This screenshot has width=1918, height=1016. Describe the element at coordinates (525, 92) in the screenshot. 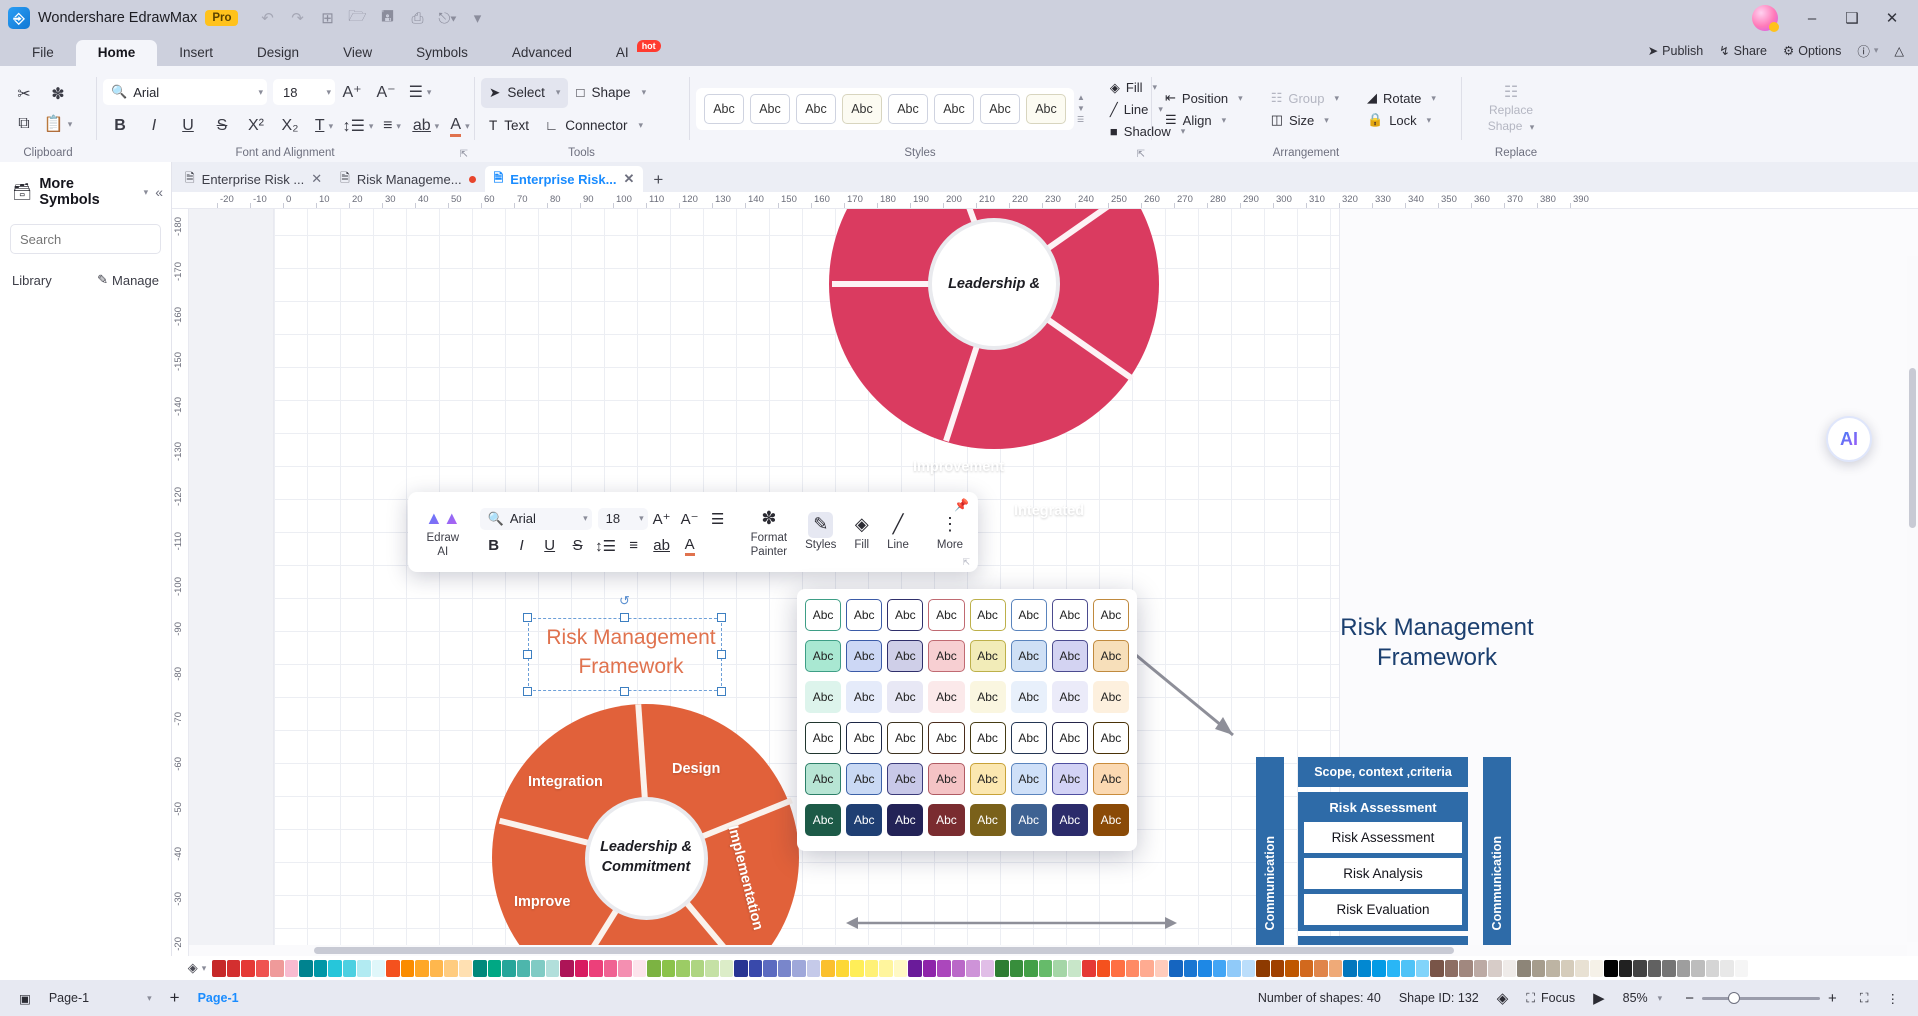

I see `select-tool-button: ➤ Select ▾` at that location.